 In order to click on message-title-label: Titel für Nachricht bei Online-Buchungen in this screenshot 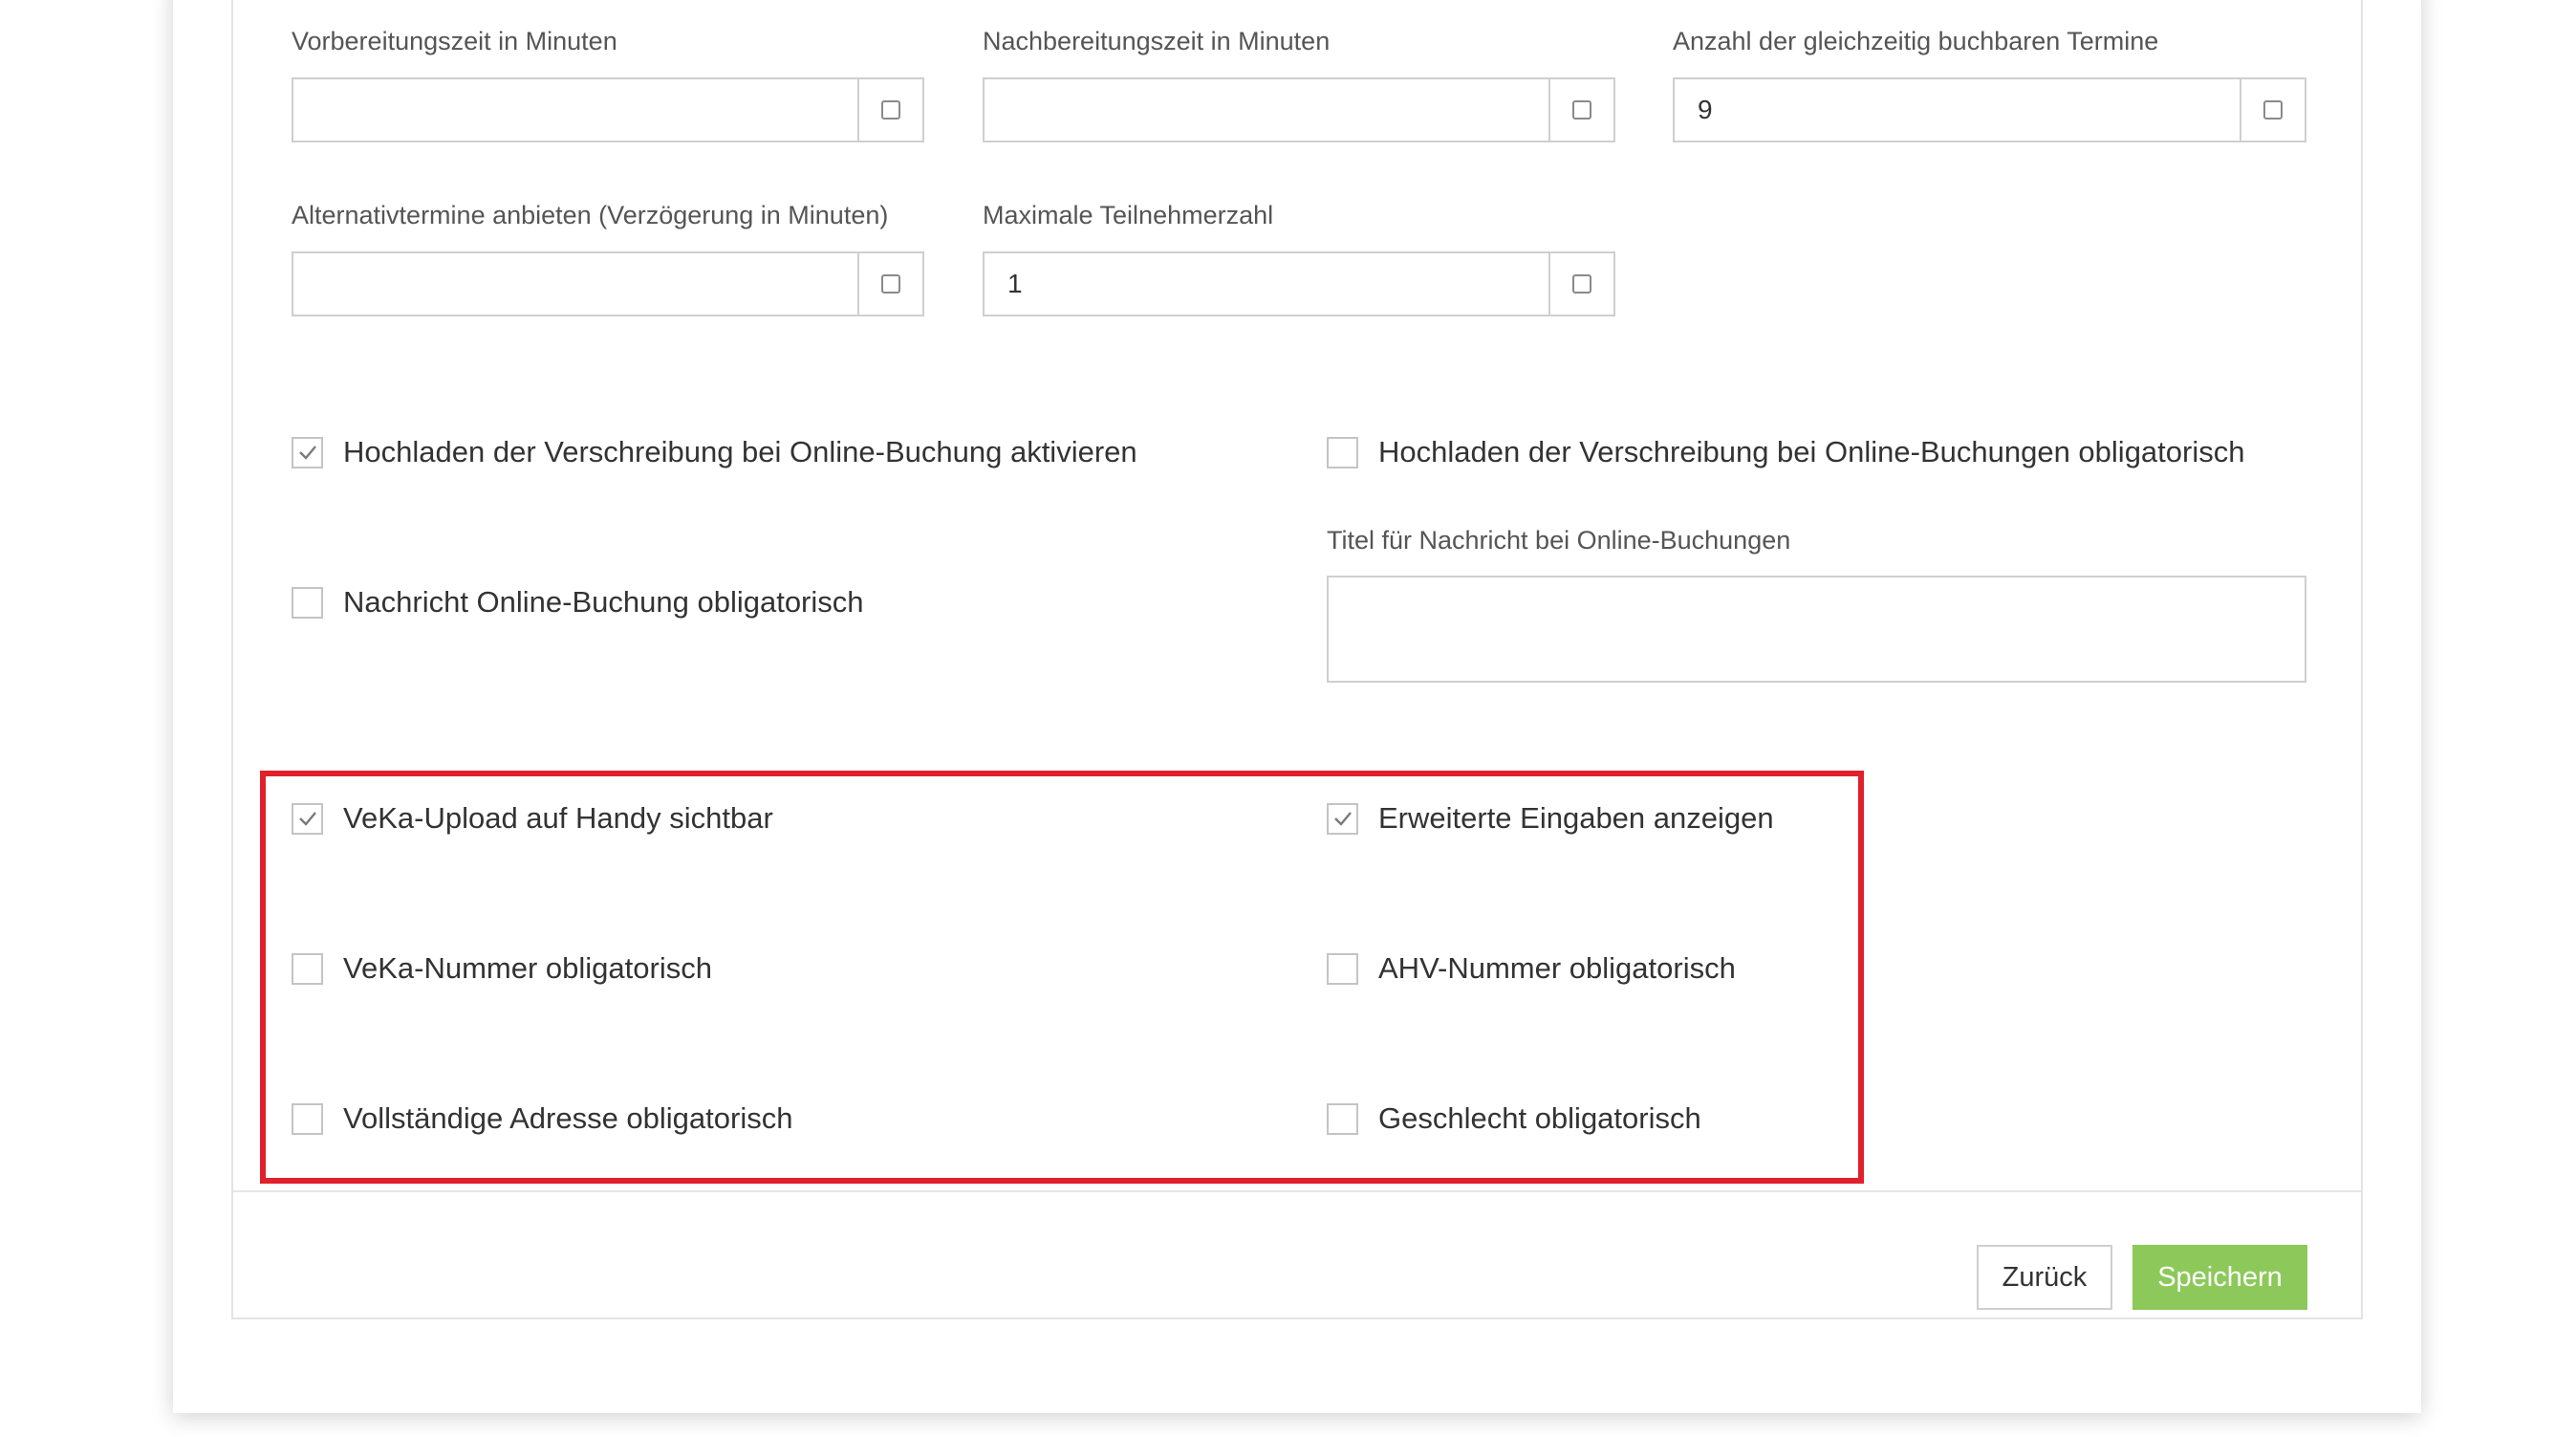, I will do `click(1559, 540)`.